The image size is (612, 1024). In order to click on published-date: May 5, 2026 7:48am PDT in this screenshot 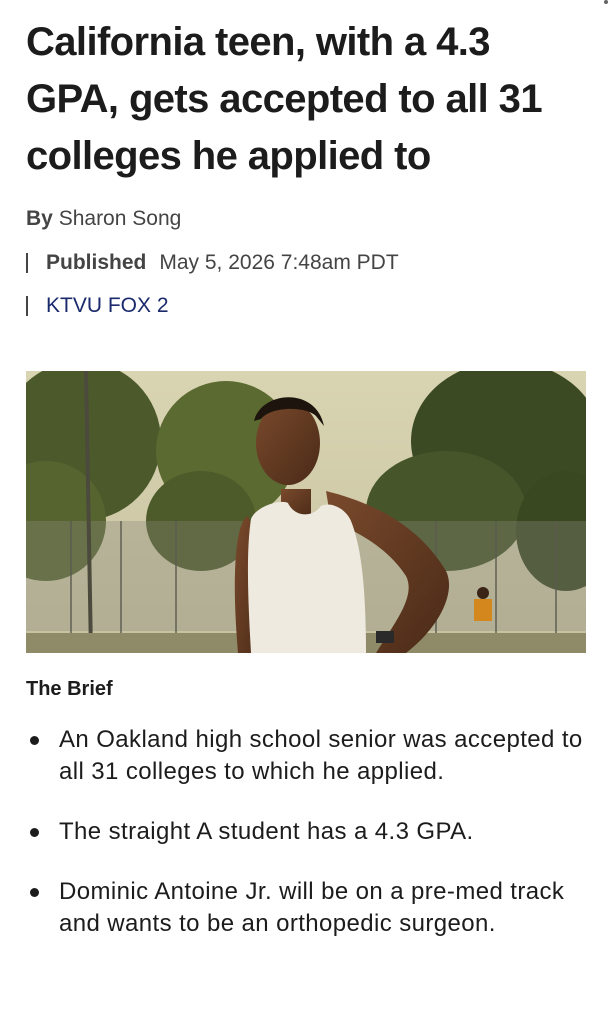, I will do `click(279, 262)`.